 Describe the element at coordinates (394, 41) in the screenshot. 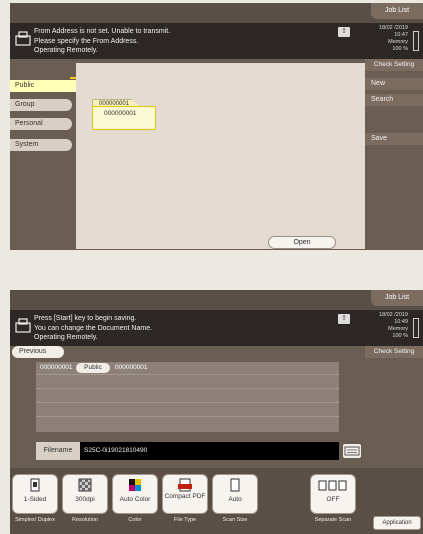

I see `clock-status: 18/02 /2019 10:47 Memory 100 %` at that location.